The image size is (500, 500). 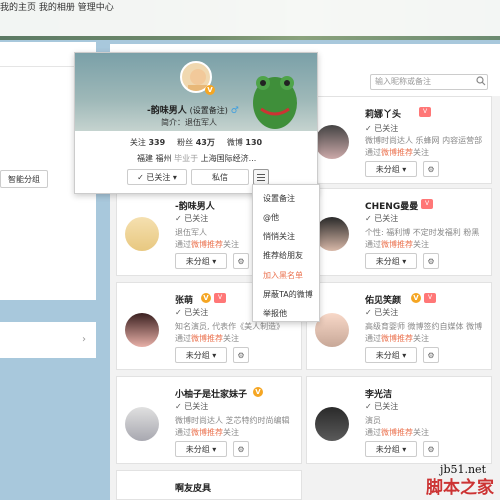 I want to click on user-name: 小柚子是壮家妹子, so click(x=211, y=393).